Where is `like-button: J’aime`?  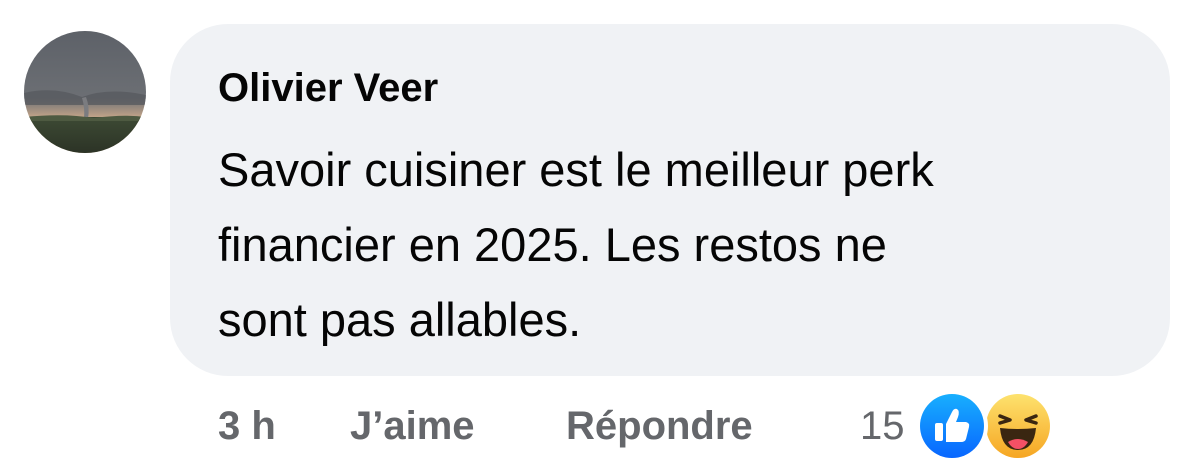 like-button: J’aime is located at coordinates (412, 426).